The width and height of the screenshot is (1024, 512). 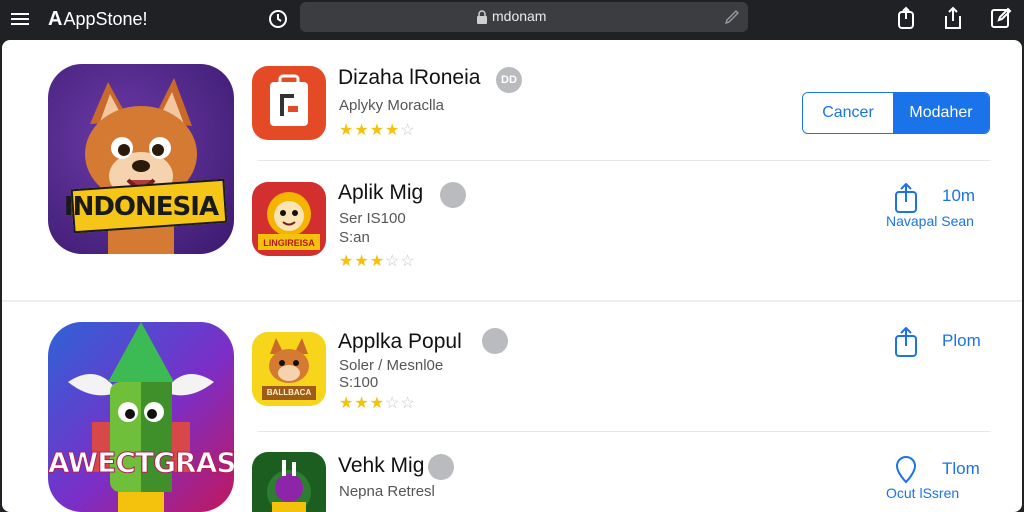 What do you see at coordinates (930, 221) in the screenshot?
I see `action-sublabel: Navapal Sean` at bounding box center [930, 221].